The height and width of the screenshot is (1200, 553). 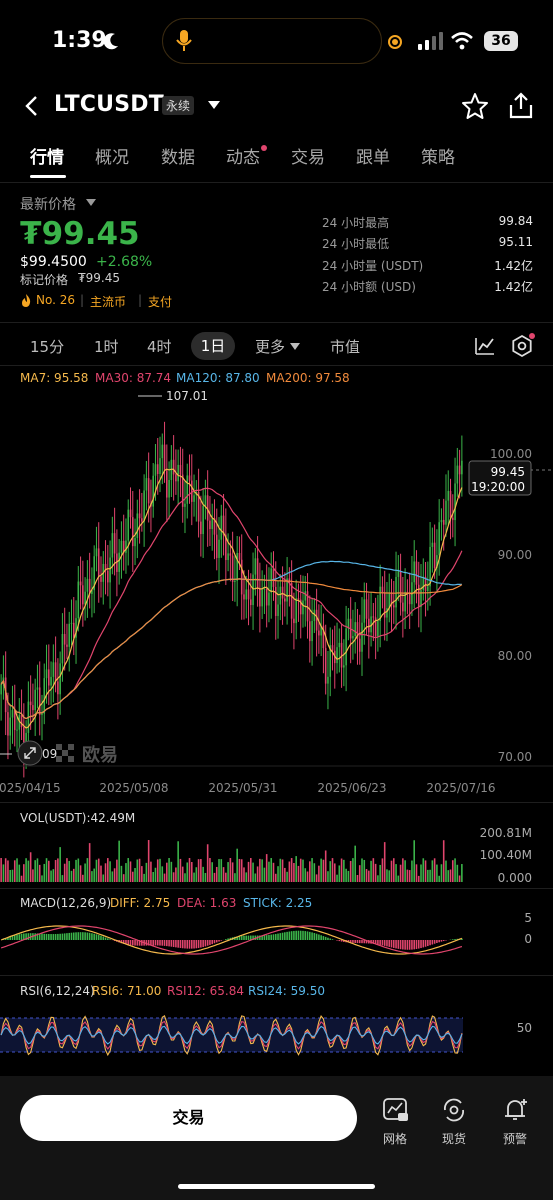 I want to click on rsi-label: RSI(6,12,24), so click(x=57, y=991).